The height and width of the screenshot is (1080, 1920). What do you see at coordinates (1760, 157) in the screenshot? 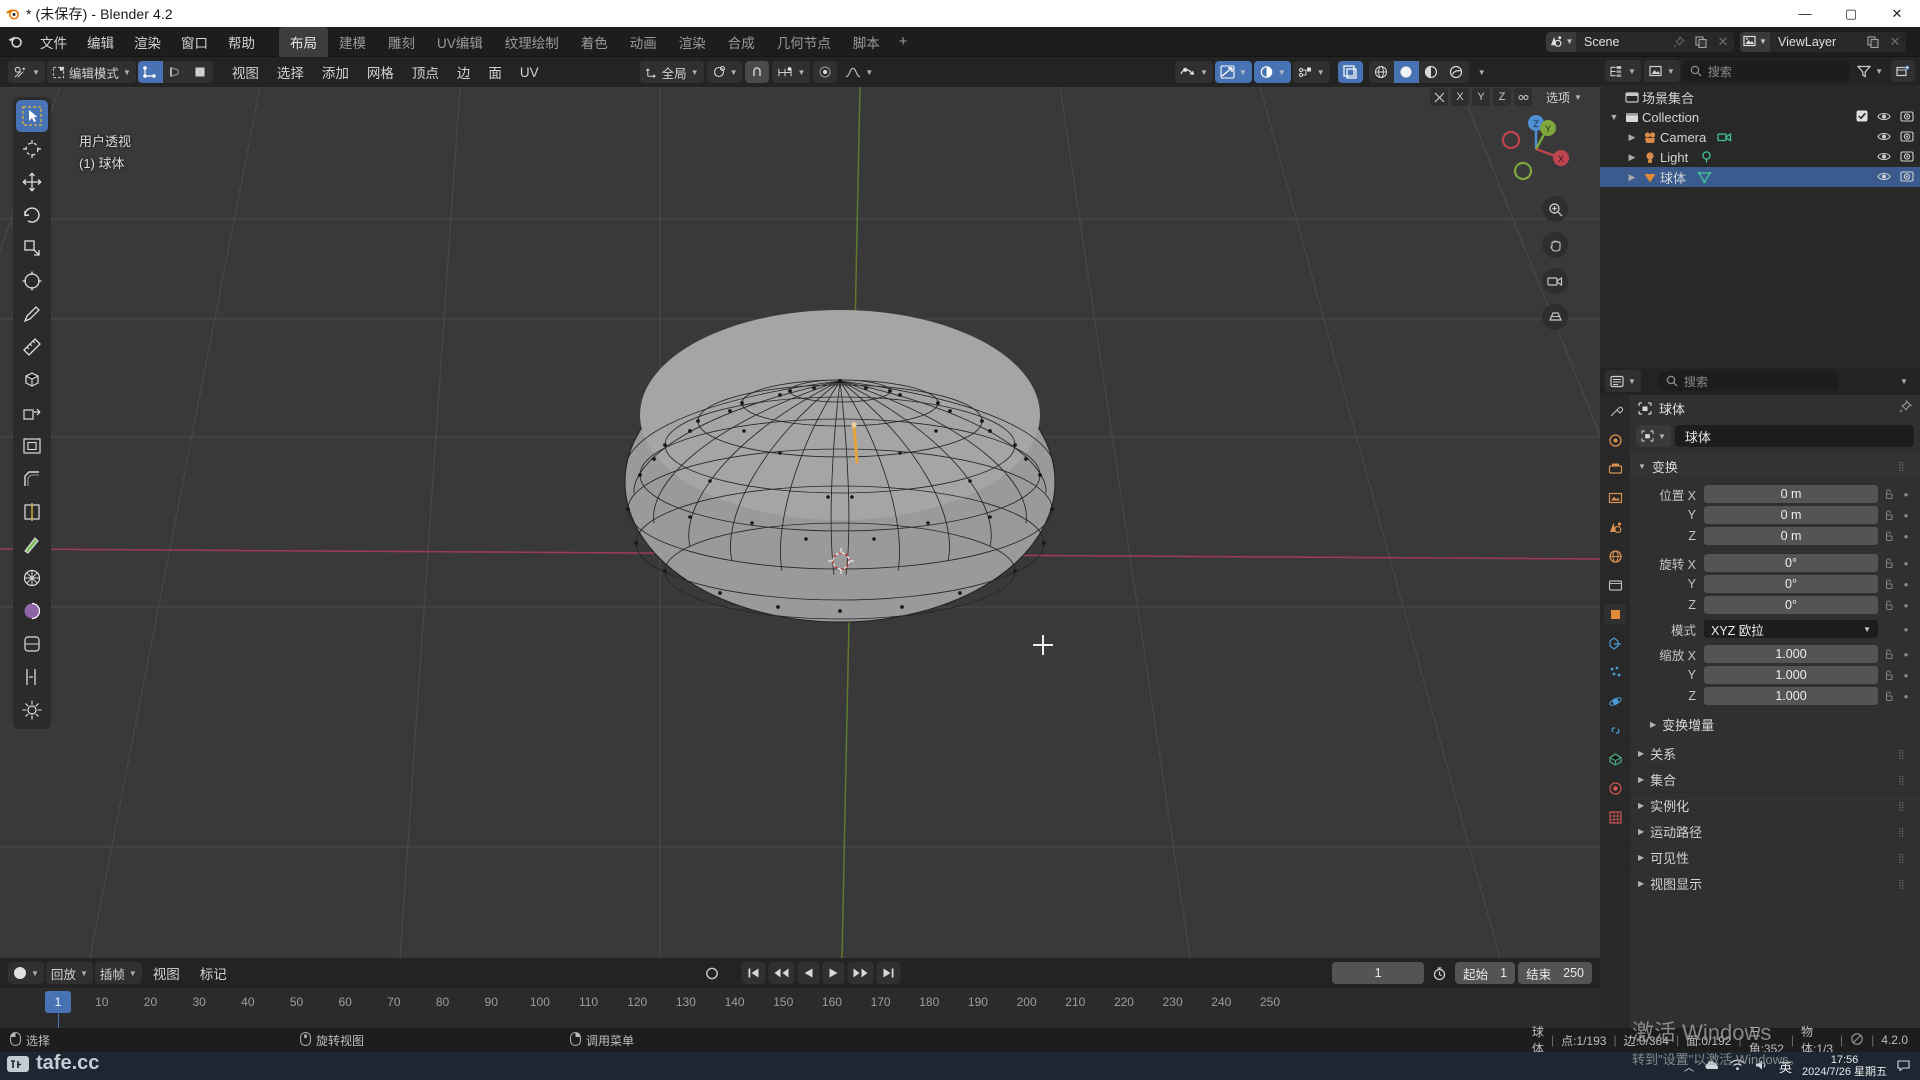
I see `outliner-row-2: ▶ Light` at bounding box center [1760, 157].